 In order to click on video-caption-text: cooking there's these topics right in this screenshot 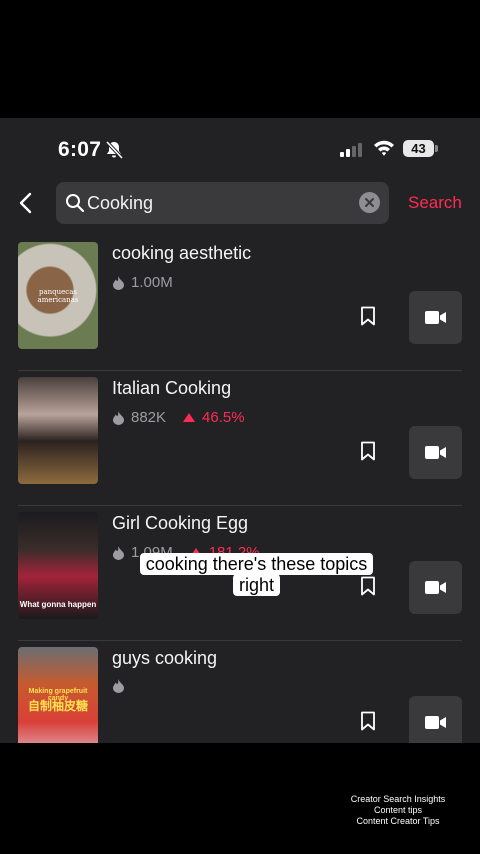, I will do `click(256, 574)`.